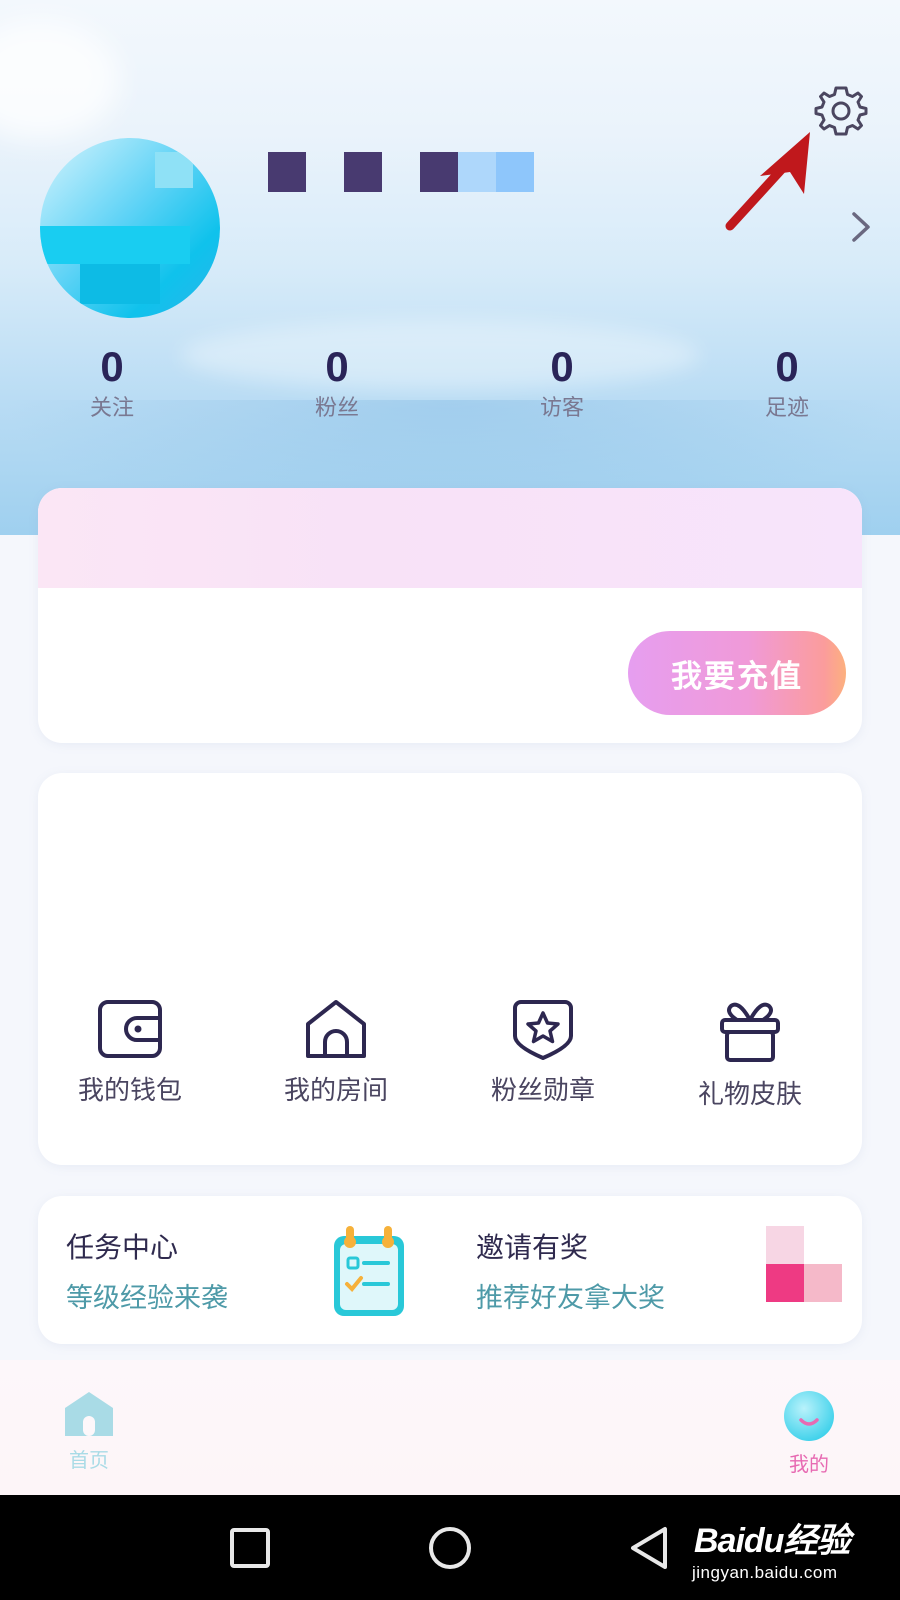 This screenshot has width=900, height=1600. What do you see at coordinates (60, 80) in the screenshot?
I see `cloud-decoration` at bounding box center [60, 80].